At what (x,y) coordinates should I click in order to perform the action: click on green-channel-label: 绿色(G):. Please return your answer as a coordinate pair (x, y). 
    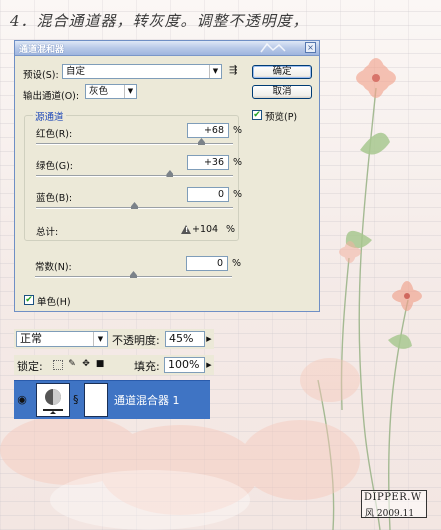
    Looking at the image, I should click on (54, 166).